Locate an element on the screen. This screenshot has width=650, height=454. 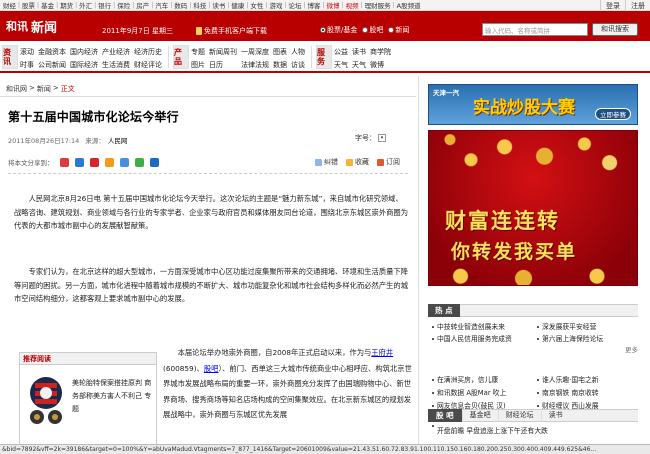
stock-link-wangfujing: 王府井 is located at coordinates (382, 352).